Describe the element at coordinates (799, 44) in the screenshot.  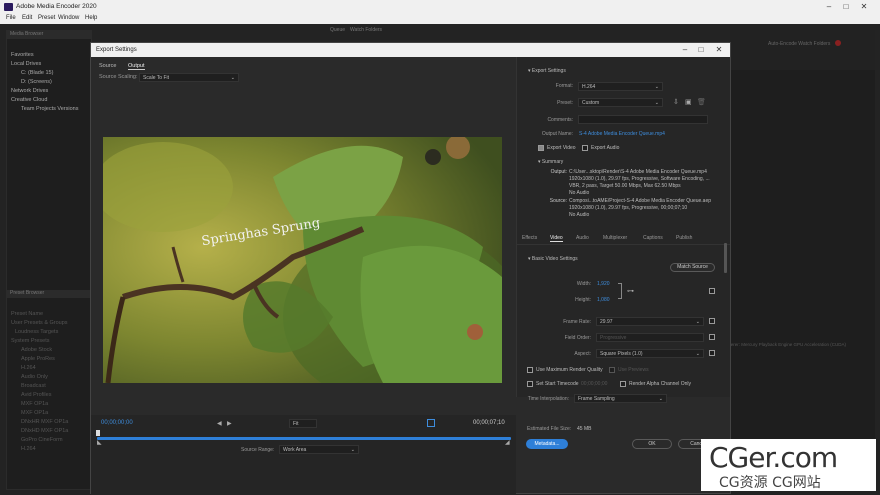
I see `auto-encode-label: Auto-Encode Watch Folders` at that location.